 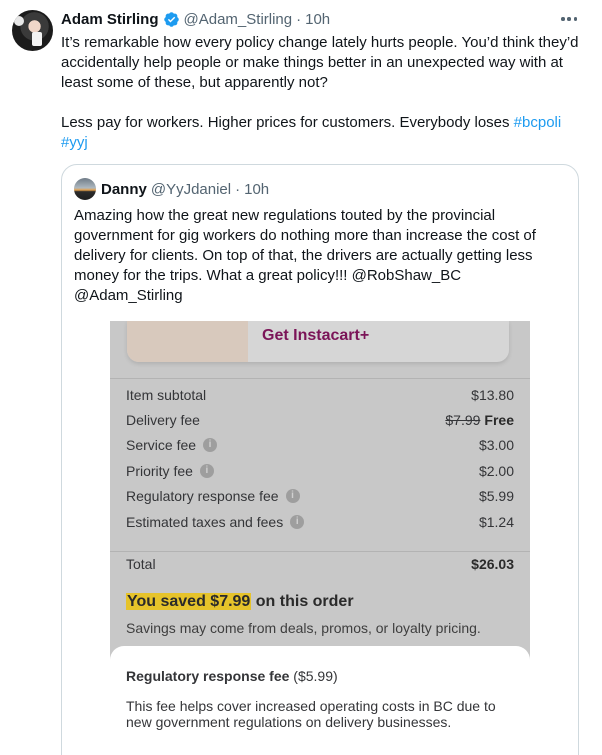 I want to click on fee-row-priority-fee: Priority fee i $2.00, so click(x=320, y=471).